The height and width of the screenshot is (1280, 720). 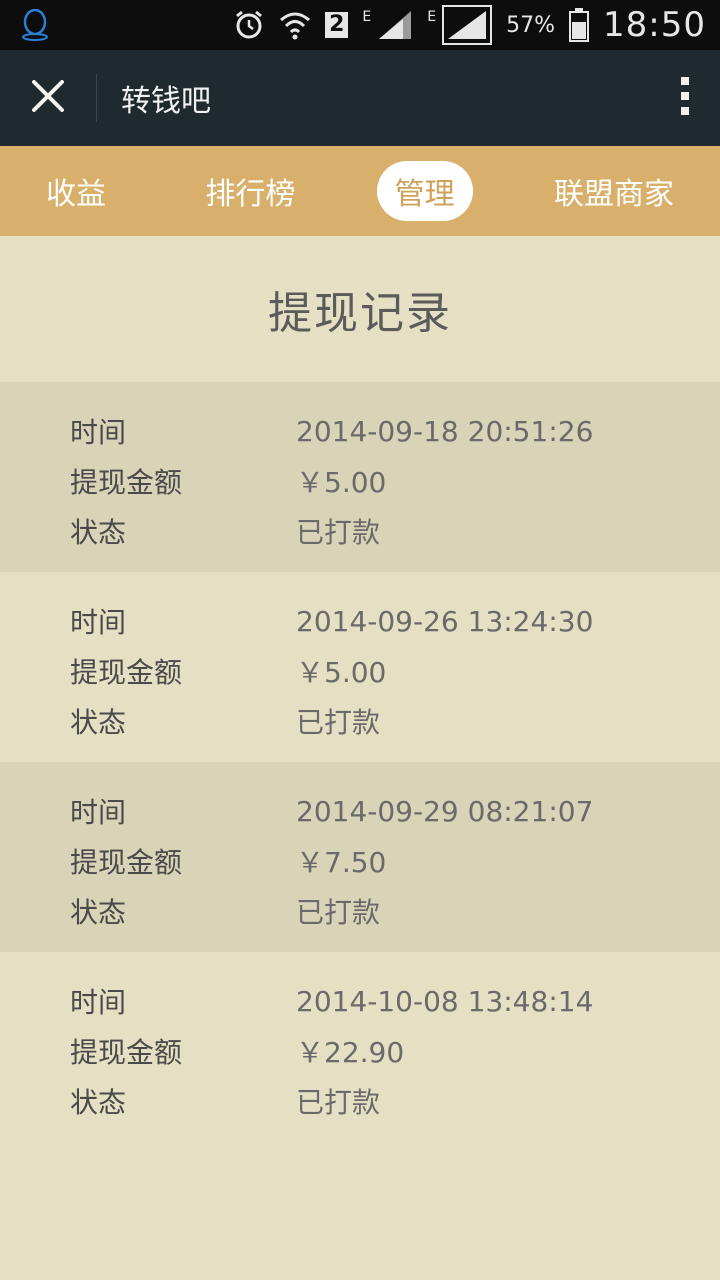 I want to click on close-icon, so click(x=48, y=98).